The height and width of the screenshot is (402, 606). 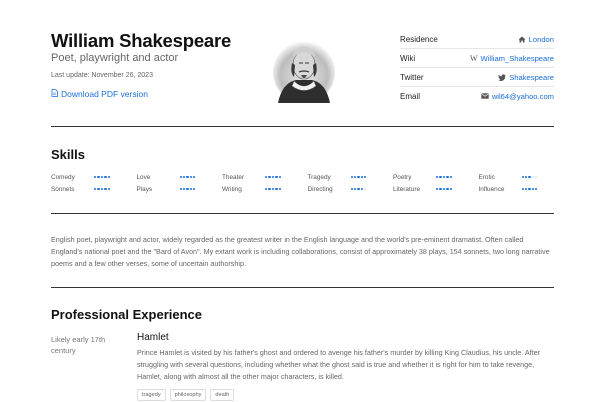 I want to click on skill-item: Theater, so click(x=265, y=177).